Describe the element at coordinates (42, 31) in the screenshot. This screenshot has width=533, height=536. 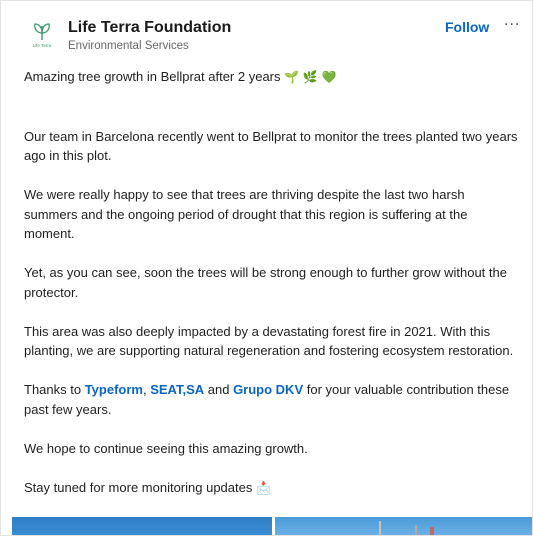
I see `leaf-logo-icon` at that location.